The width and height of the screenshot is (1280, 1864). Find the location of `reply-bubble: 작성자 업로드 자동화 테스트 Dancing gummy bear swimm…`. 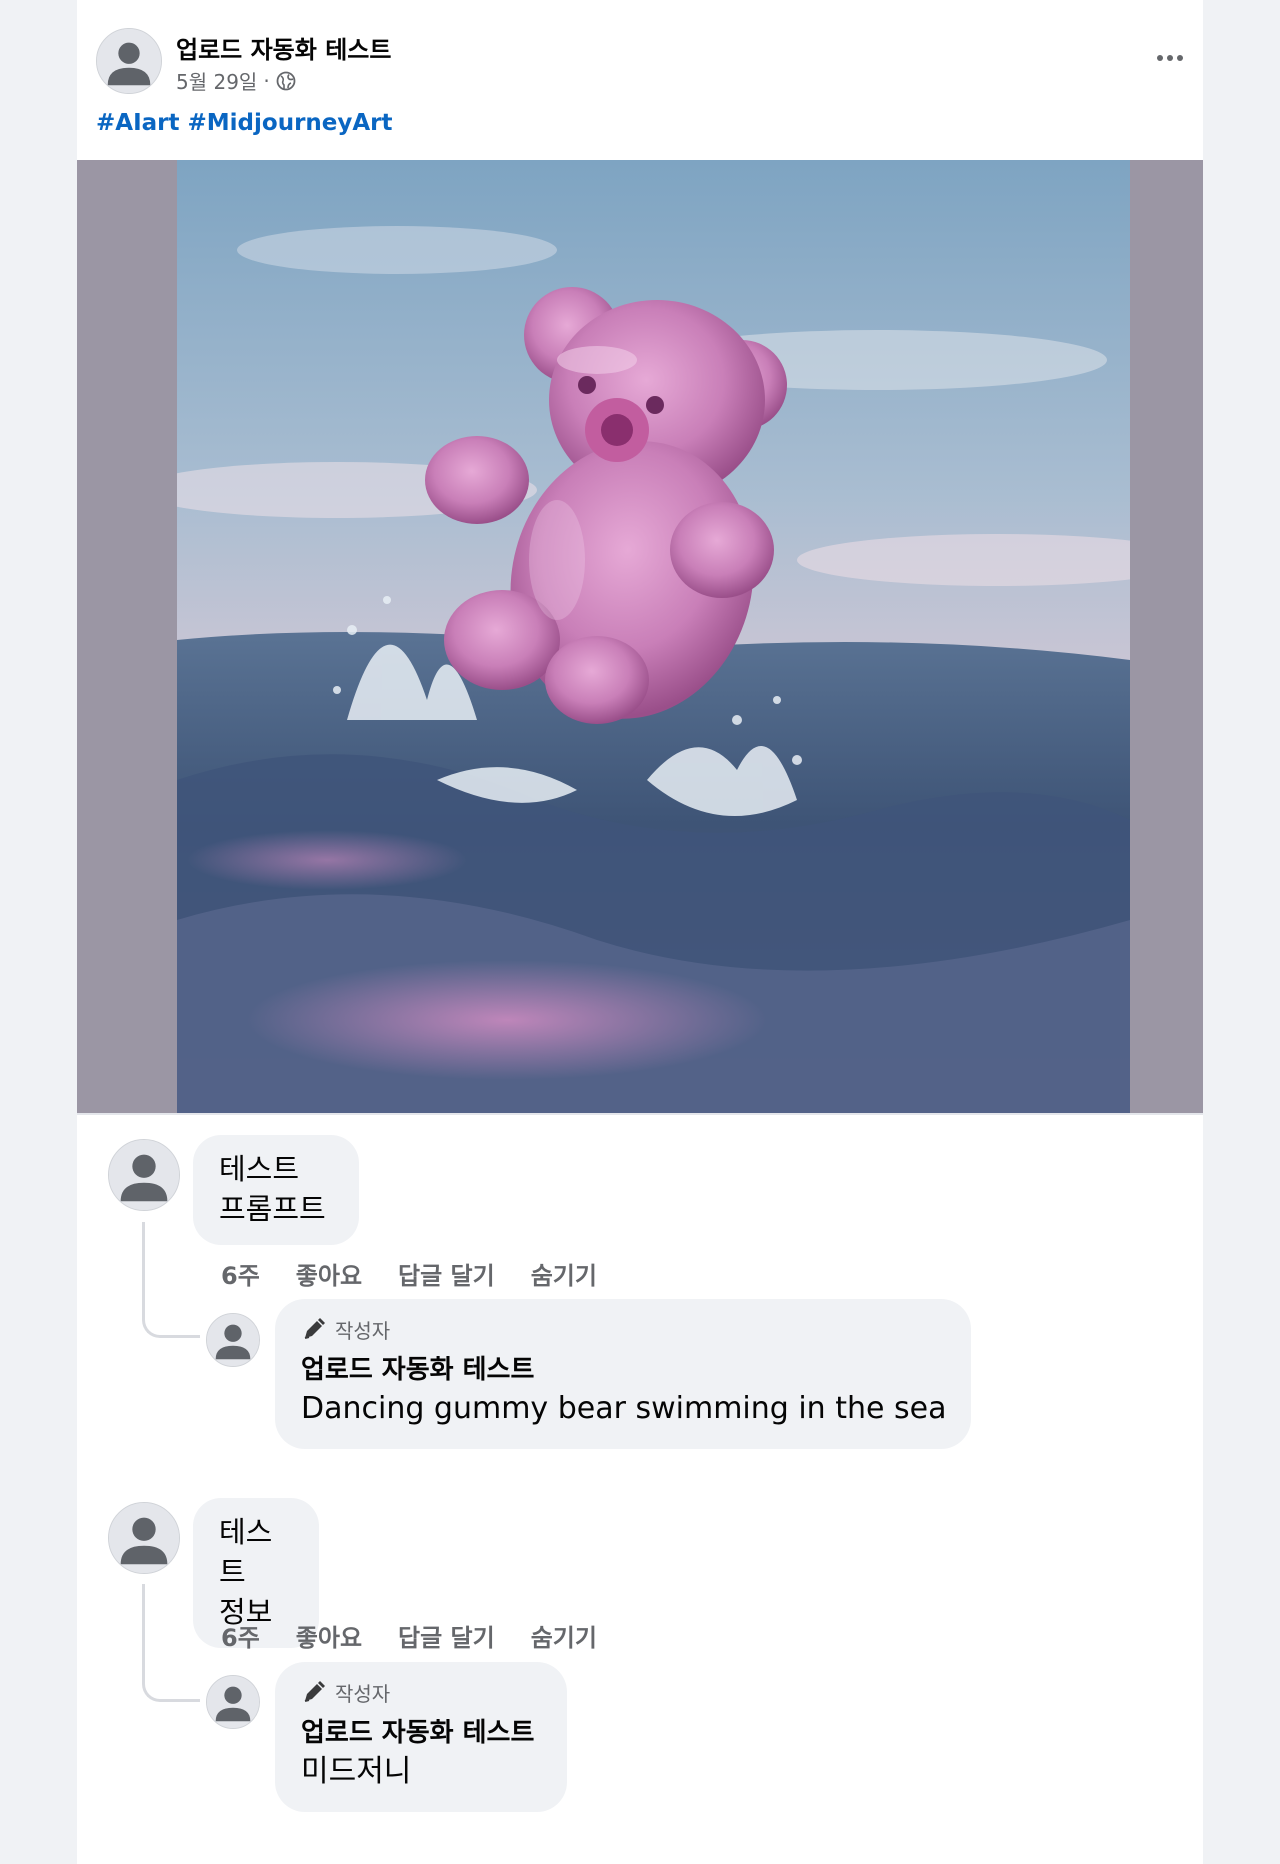

reply-bubble: 작성자 업로드 자동화 테스트 Dancing gummy bear swimm… is located at coordinates (623, 1374).